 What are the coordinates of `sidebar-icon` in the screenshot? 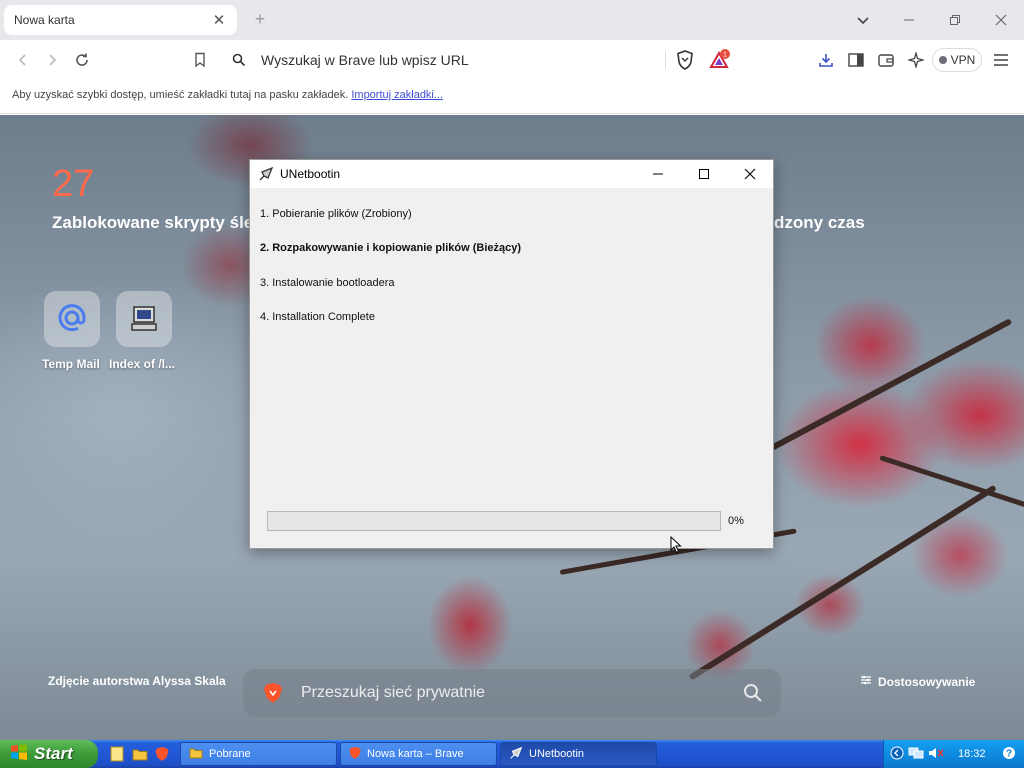 It's located at (856, 60).